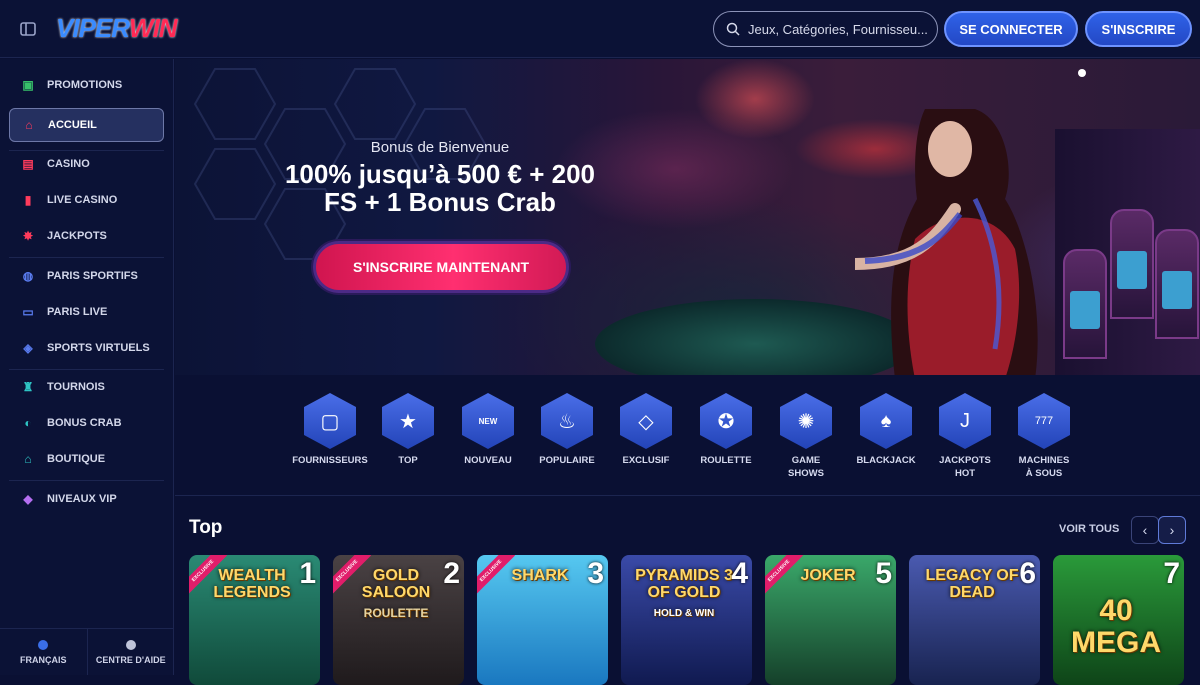 This screenshot has height=685, width=1200. What do you see at coordinates (488, 421) in the screenshot?
I see `new-icon: NEW` at bounding box center [488, 421].